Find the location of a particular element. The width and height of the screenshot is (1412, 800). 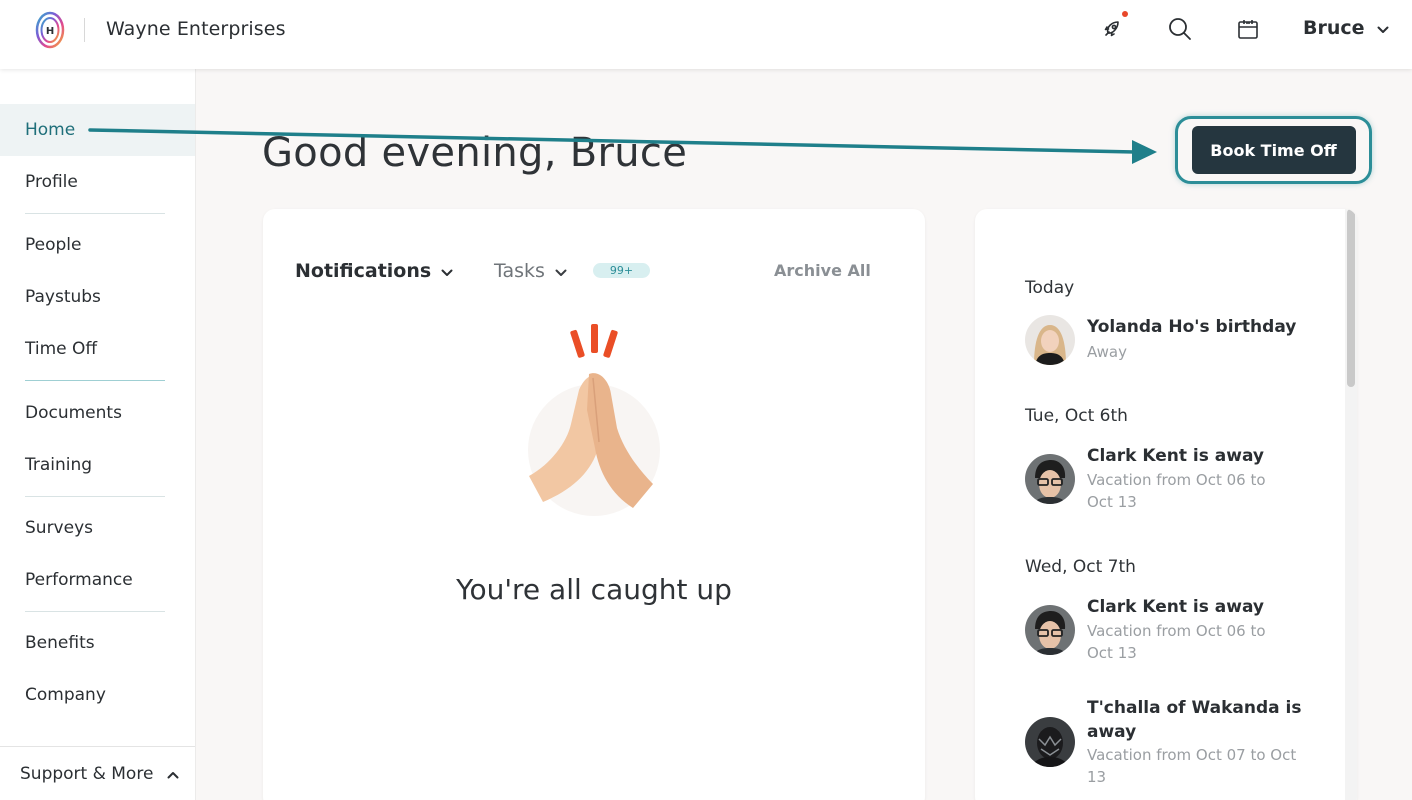

sidebar-item-paystubs: Paystubs is located at coordinates (97, 297).